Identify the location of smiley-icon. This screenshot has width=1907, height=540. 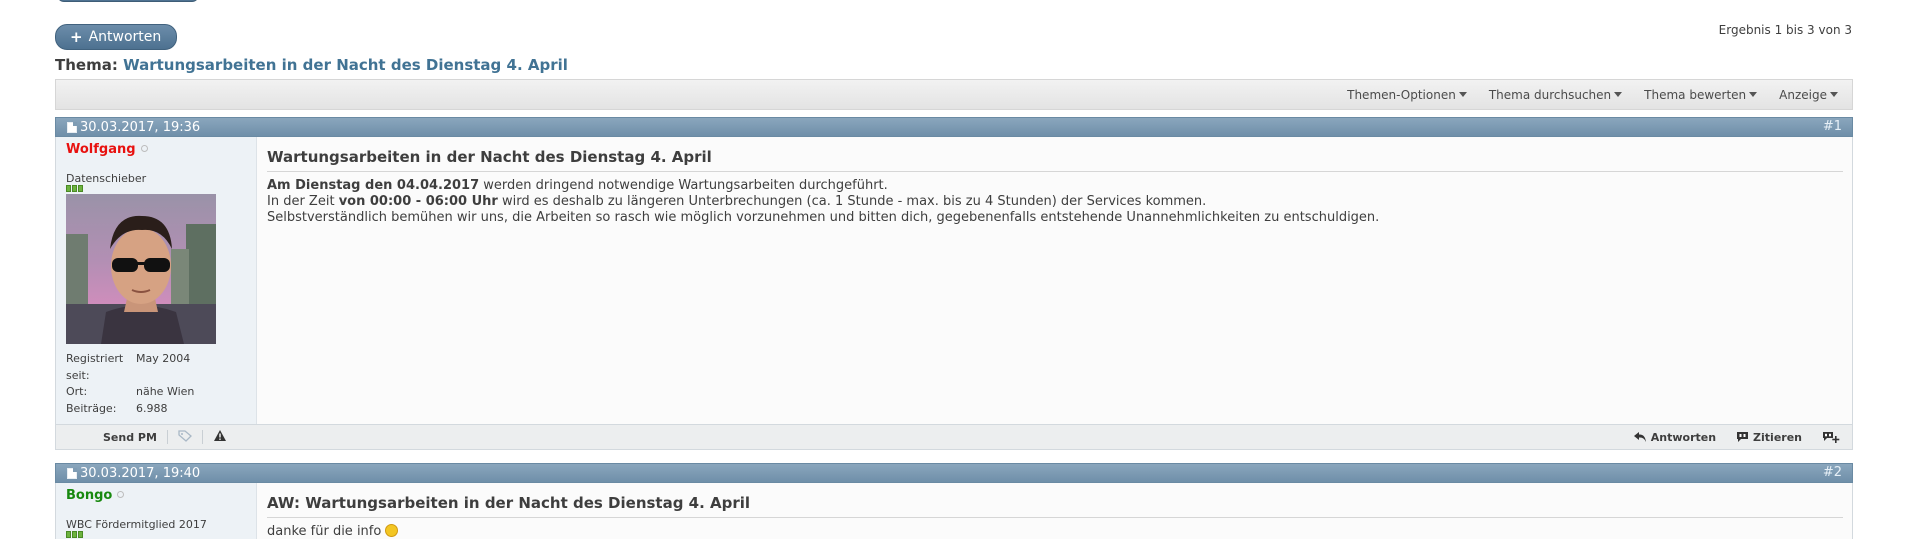
(392, 530).